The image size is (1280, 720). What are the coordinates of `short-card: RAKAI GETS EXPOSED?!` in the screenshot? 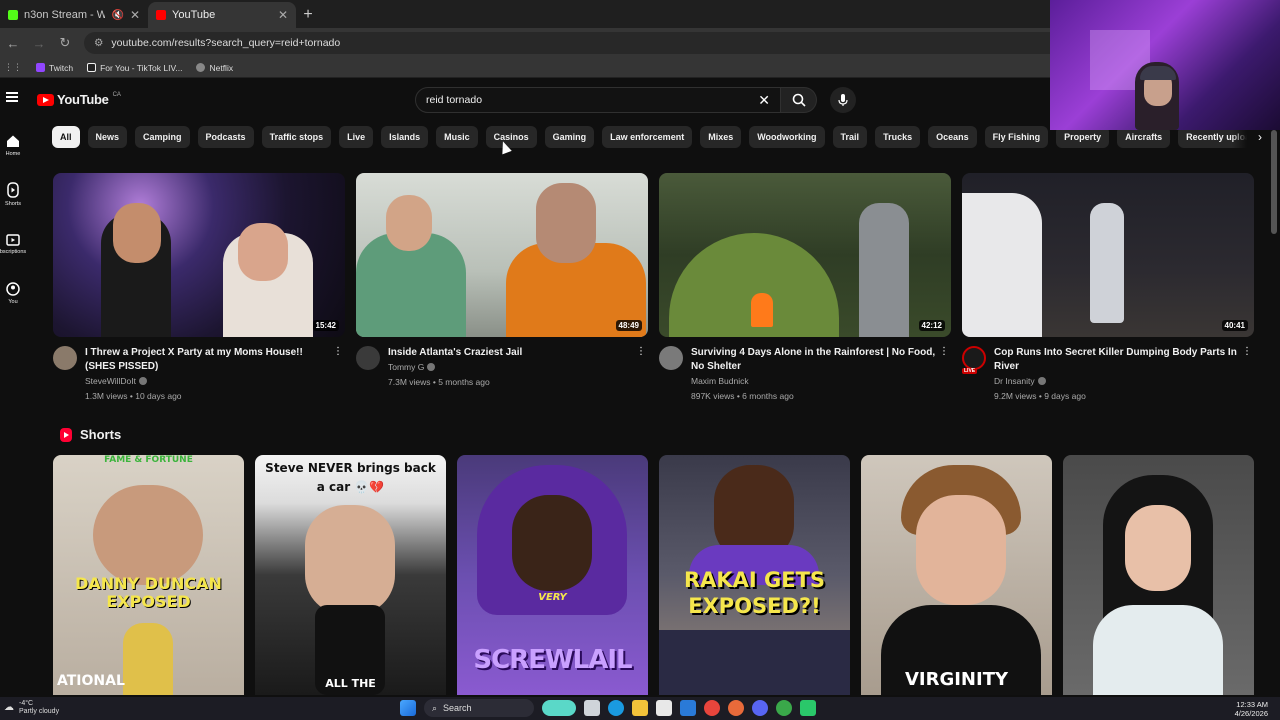 It's located at (754, 575).